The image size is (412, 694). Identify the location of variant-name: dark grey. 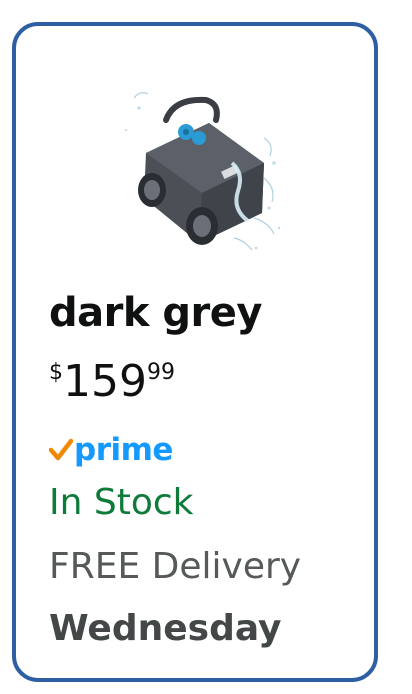
(155, 313).